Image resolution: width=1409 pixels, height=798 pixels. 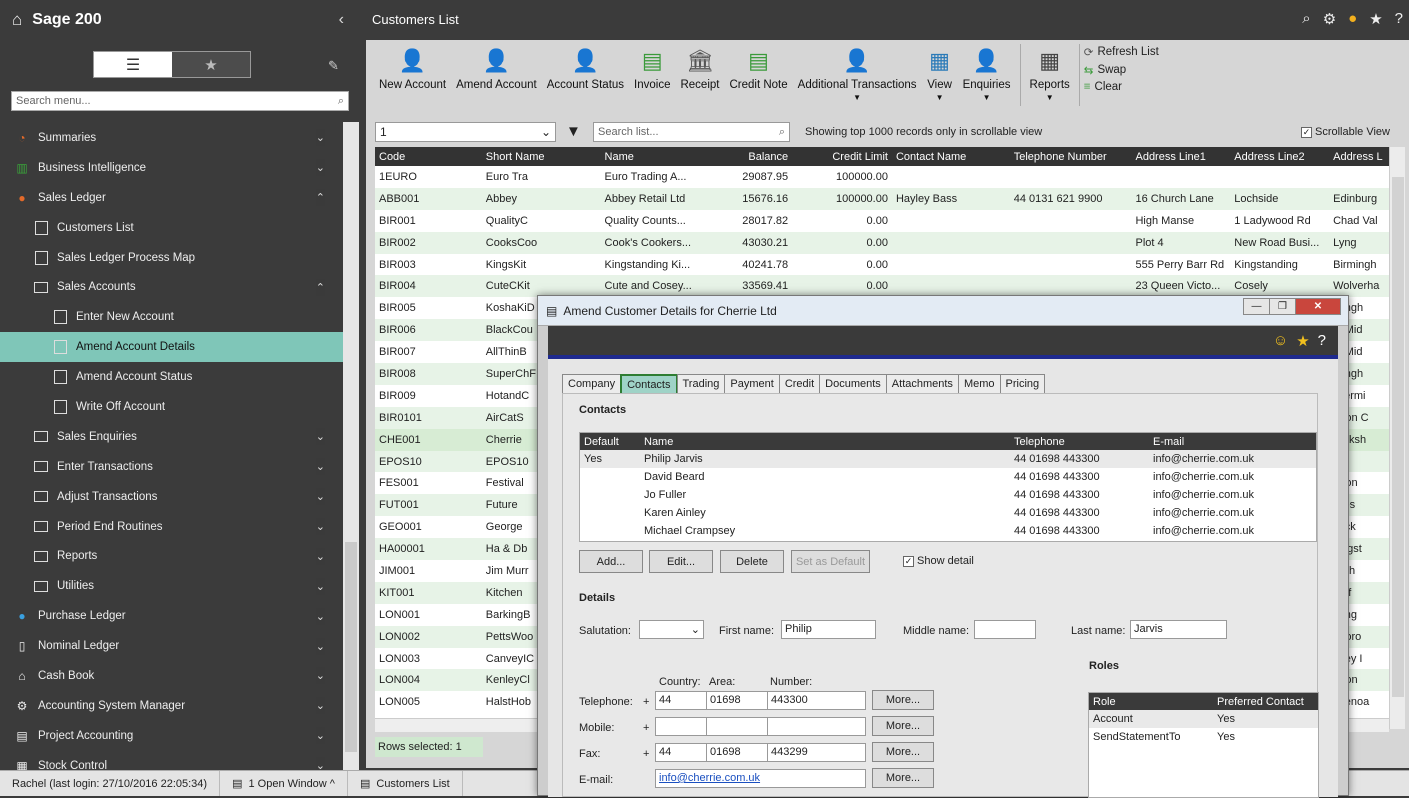 I want to click on middle-name-input, so click(x=1005, y=629).